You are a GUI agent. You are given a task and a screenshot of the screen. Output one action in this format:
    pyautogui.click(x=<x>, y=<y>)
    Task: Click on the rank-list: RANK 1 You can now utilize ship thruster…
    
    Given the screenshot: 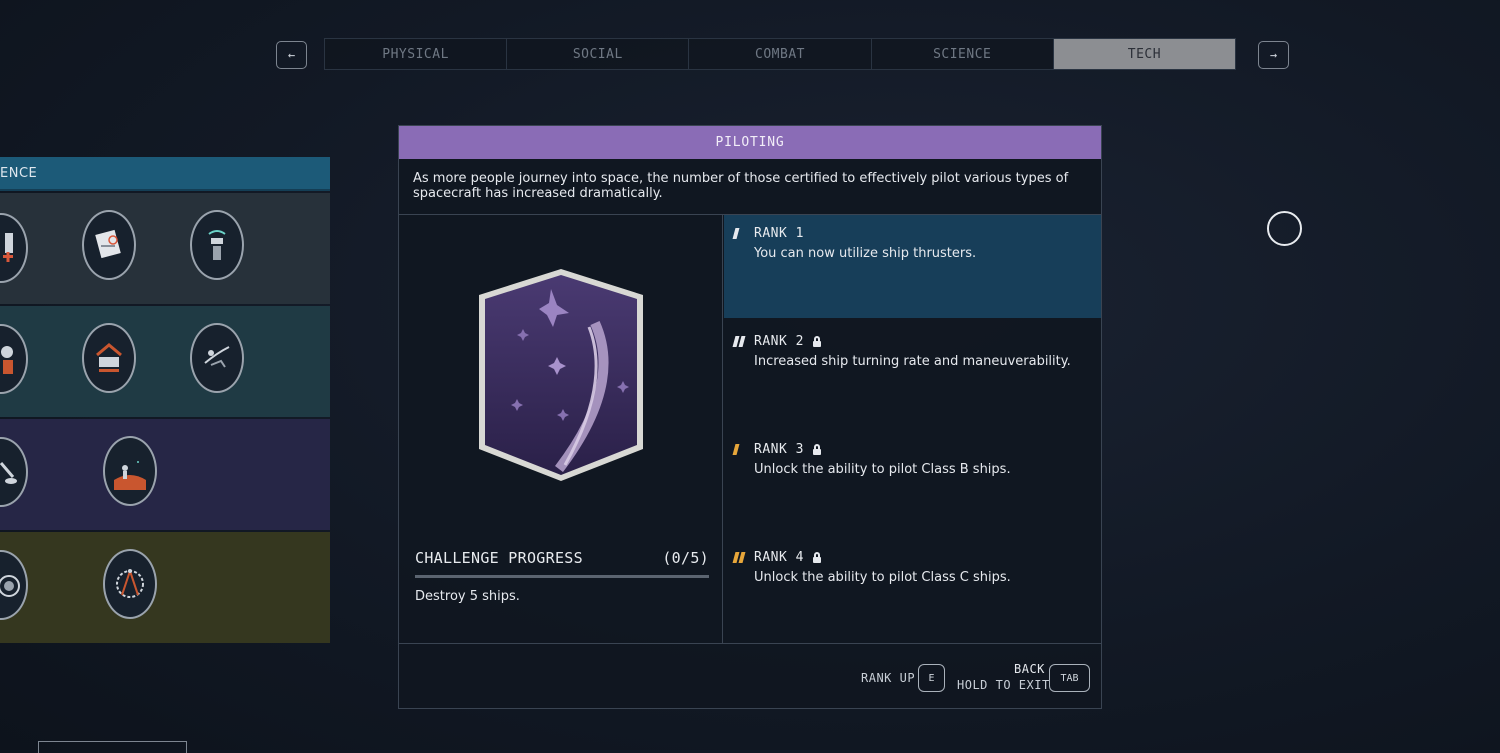 What is the action you would take?
    pyautogui.click(x=912, y=429)
    